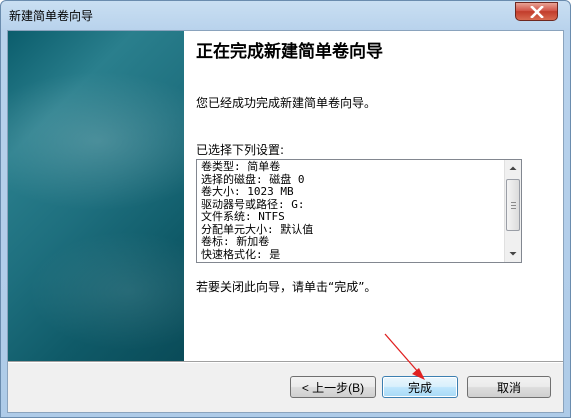 The width and height of the screenshot is (571, 418). I want to click on scroll-up-arrow-icon, so click(513, 168).